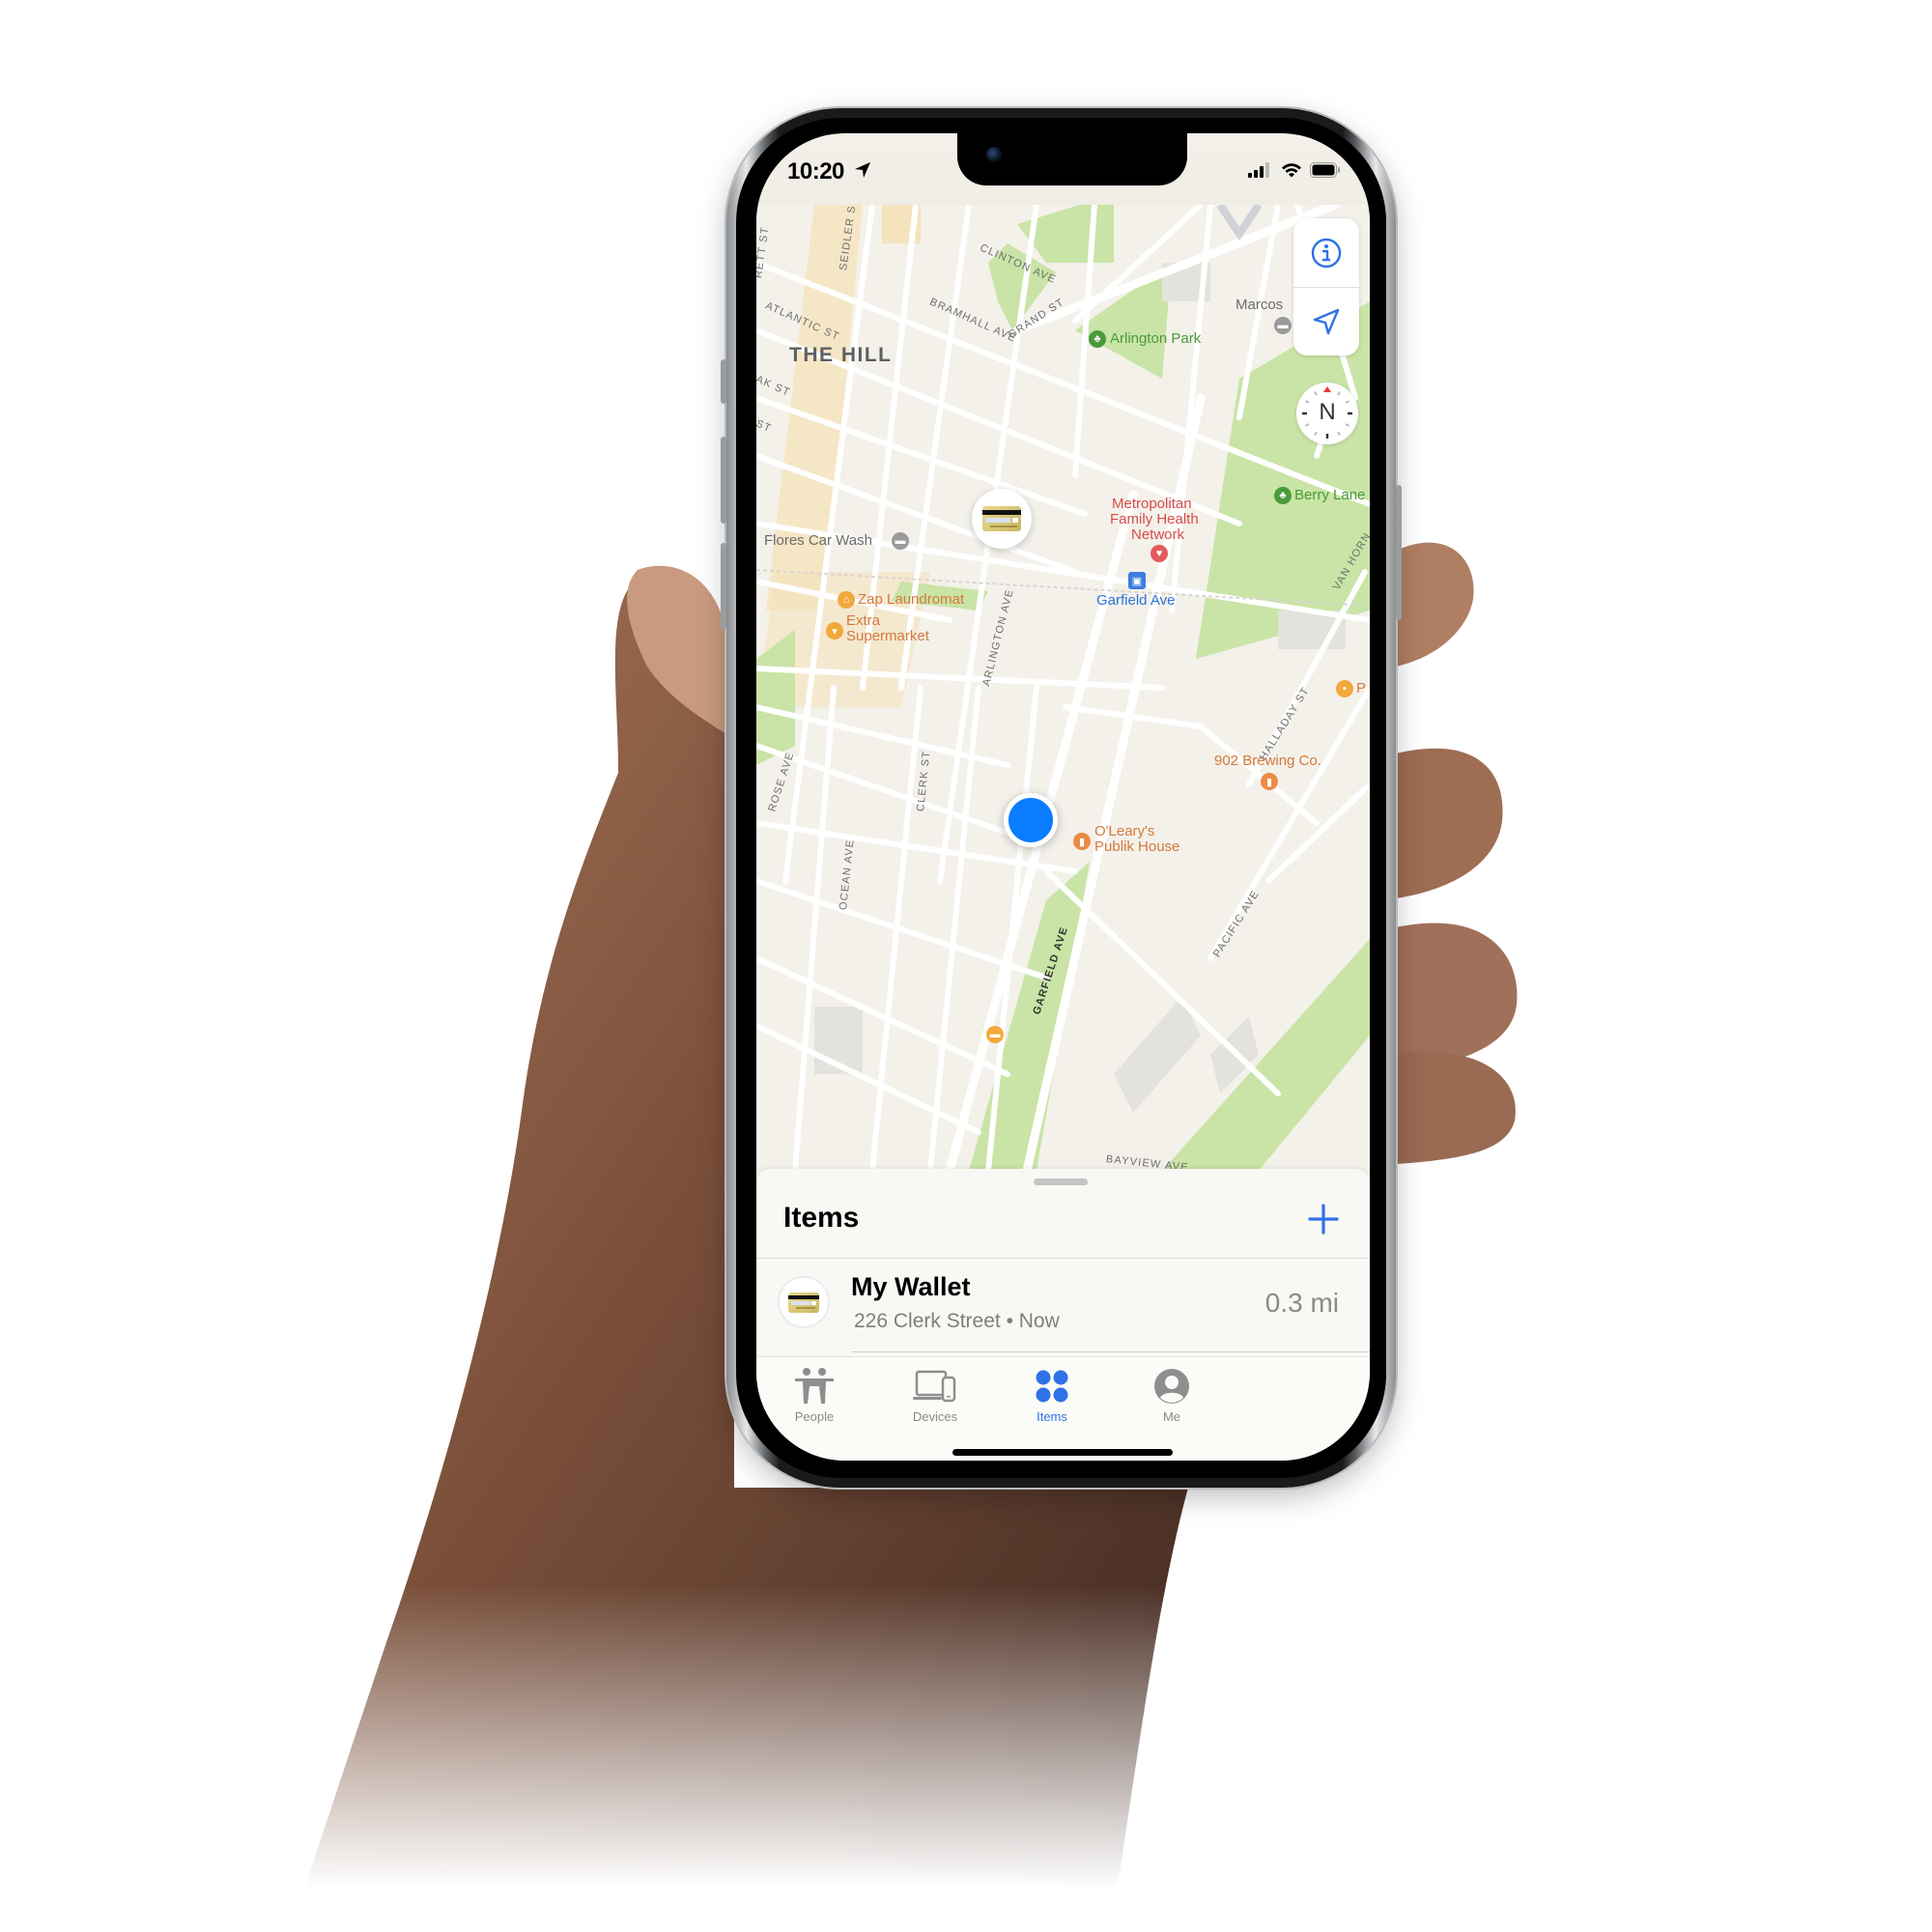  What do you see at coordinates (1325, 170) in the screenshot?
I see `battery-icon` at bounding box center [1325, 170].